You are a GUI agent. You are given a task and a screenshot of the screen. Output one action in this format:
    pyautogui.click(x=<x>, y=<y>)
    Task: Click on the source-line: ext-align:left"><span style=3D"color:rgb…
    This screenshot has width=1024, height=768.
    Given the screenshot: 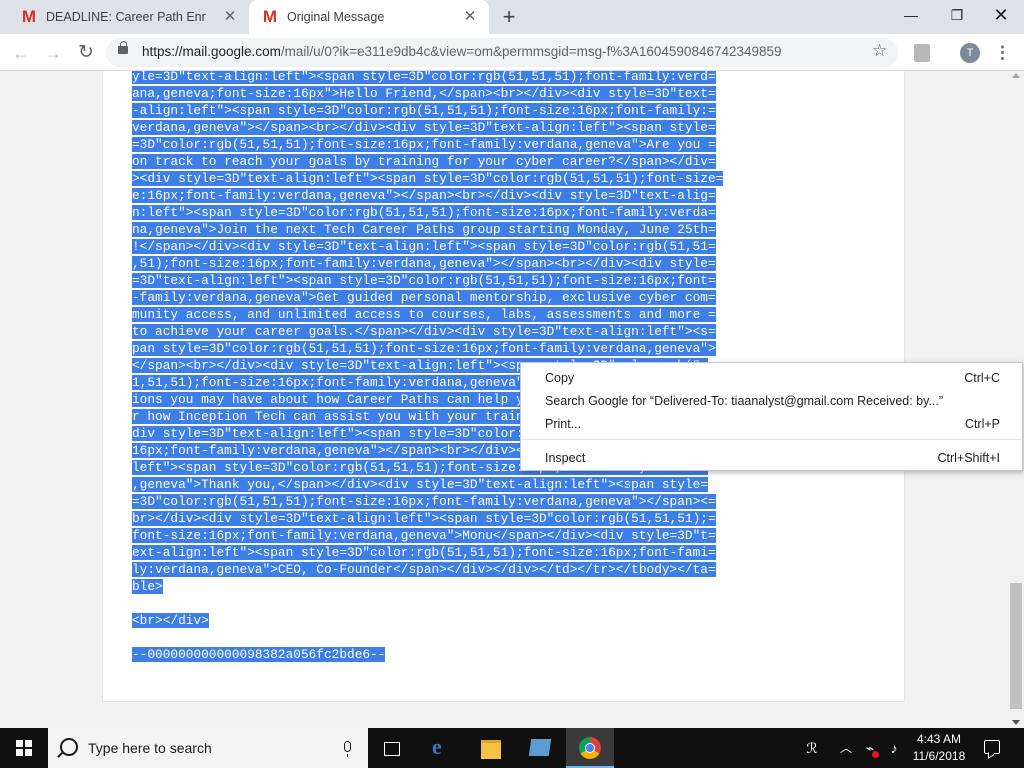 What is the action you would take?
    pyautogui.click(x=452, y=552)
    